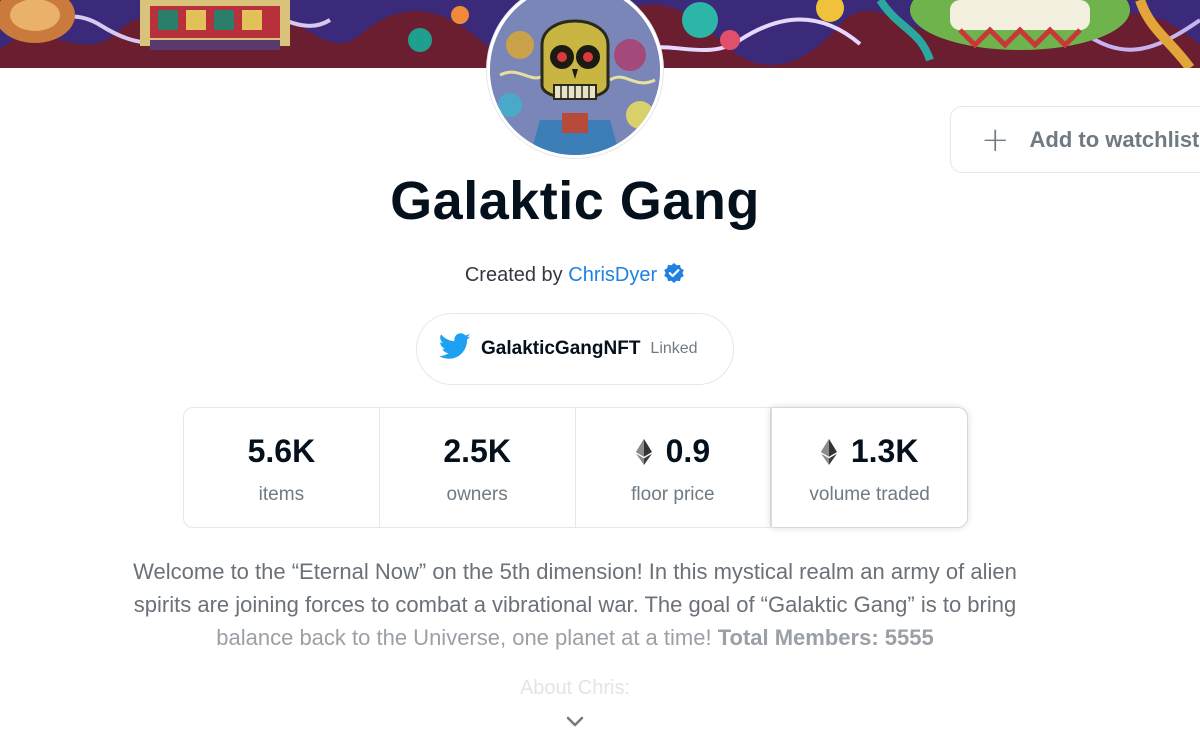 The width and height of the screenshot is (1200, 755). What do you see at coordinates (575, 722) in the screenshot?
I see `chevron-down-icon` at bounding box center [575, 722].